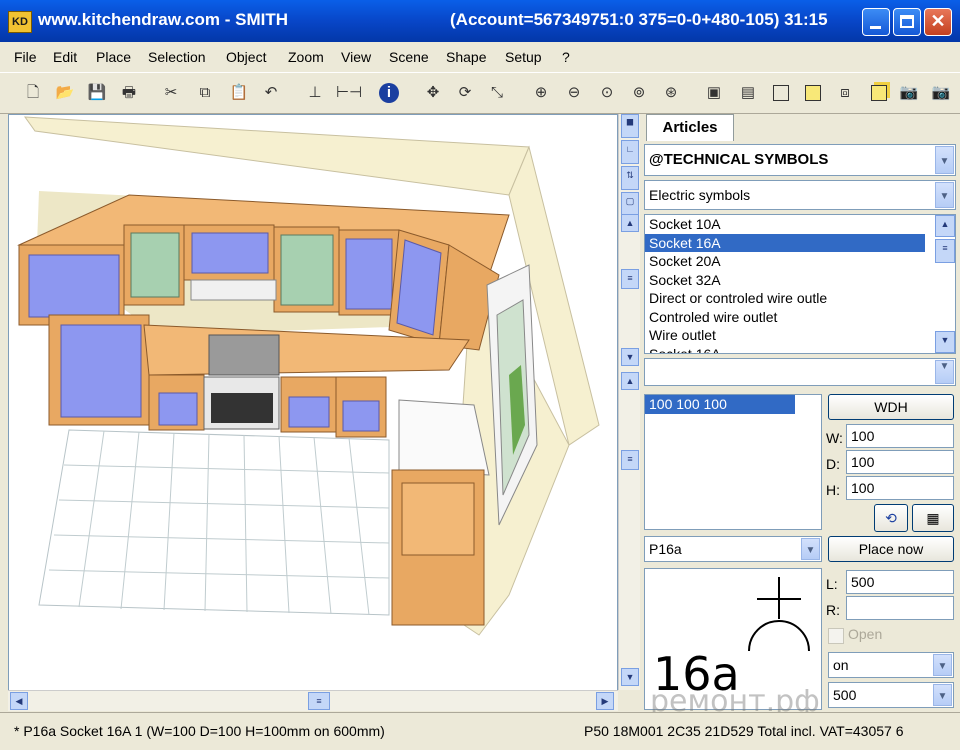 This screenshot has height=750, width=960. What do you see at coordinates (891, 407) in the screenshot?
I see `wdh-button: WDH` at bounding box center [891, 407].